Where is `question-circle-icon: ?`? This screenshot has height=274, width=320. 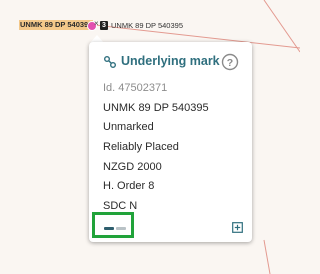 question-circle-icon: ? is located at coordinates (230, 62).